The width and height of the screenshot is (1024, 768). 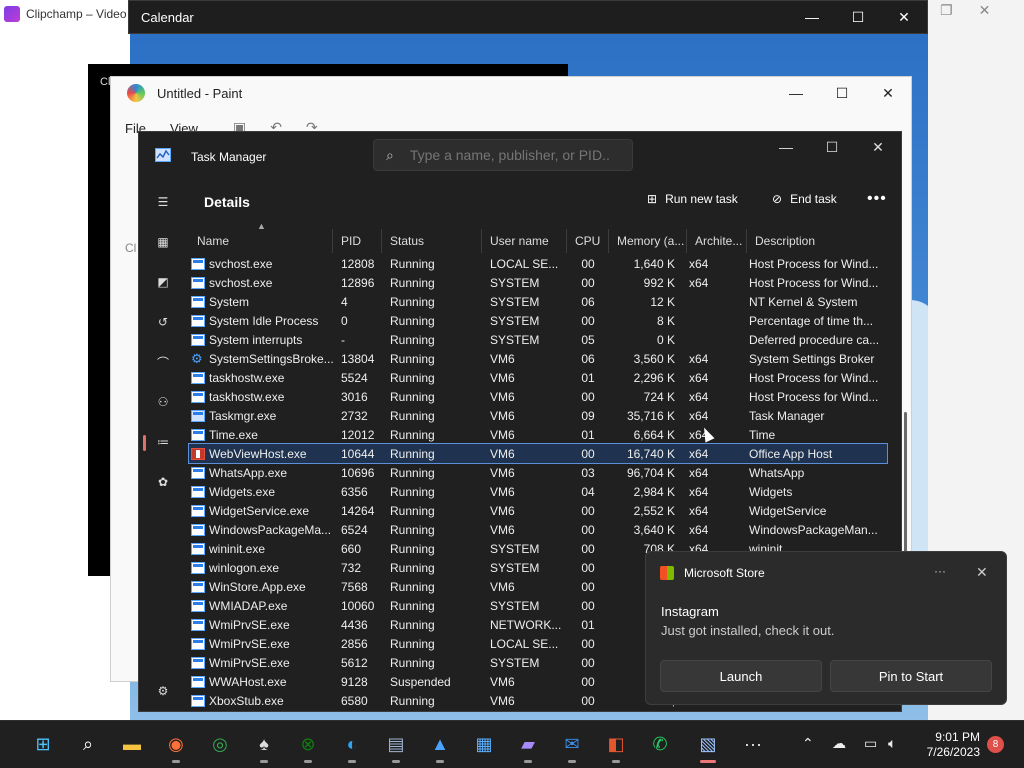 I want to click on column-description: Description, so click(x=817, y=241).